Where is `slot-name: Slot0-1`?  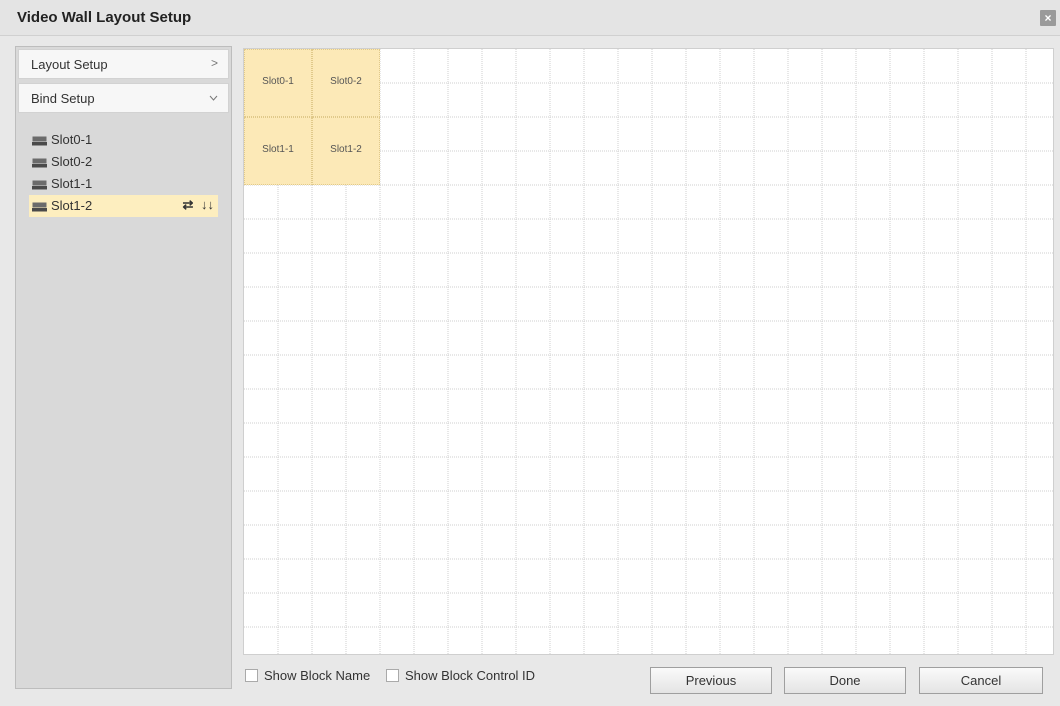 slot-name: Slot0-1 is located at coordinates (72, 139).